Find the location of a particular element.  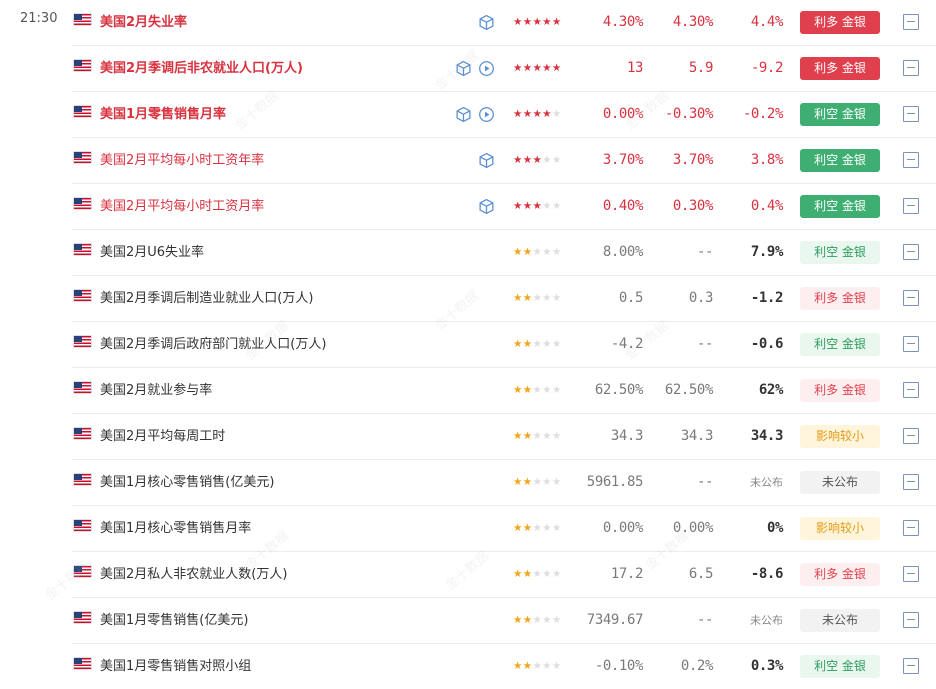

forecast-value: 5.9 is located at coordinates (700, 68).